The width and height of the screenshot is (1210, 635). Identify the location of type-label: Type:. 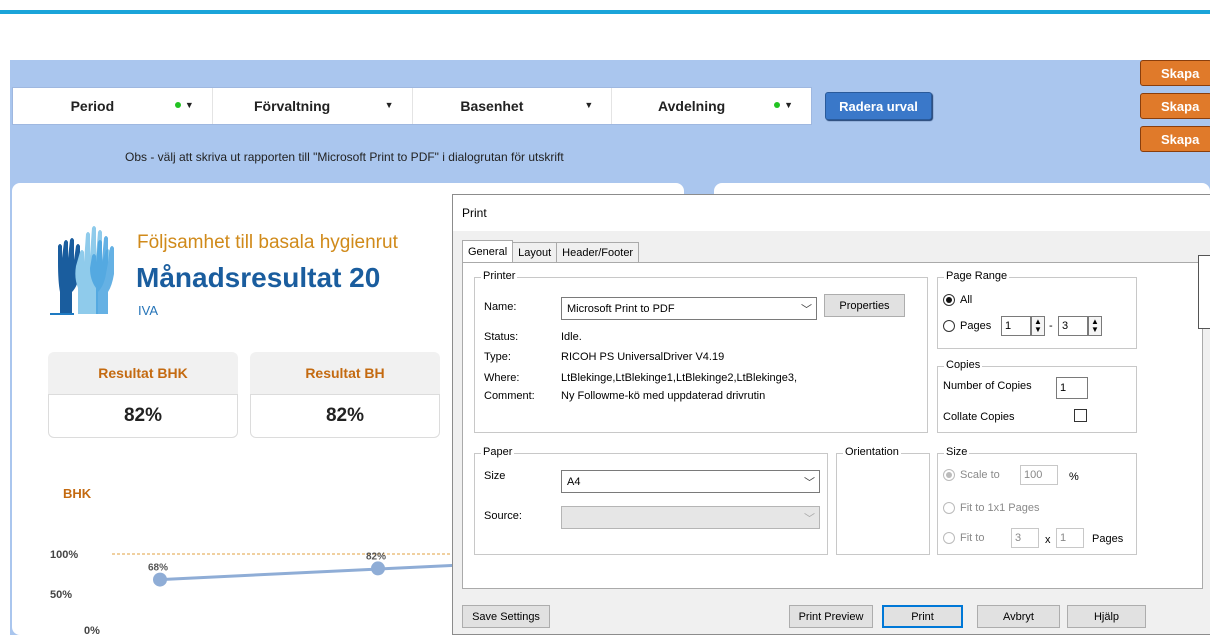
(497, 357).